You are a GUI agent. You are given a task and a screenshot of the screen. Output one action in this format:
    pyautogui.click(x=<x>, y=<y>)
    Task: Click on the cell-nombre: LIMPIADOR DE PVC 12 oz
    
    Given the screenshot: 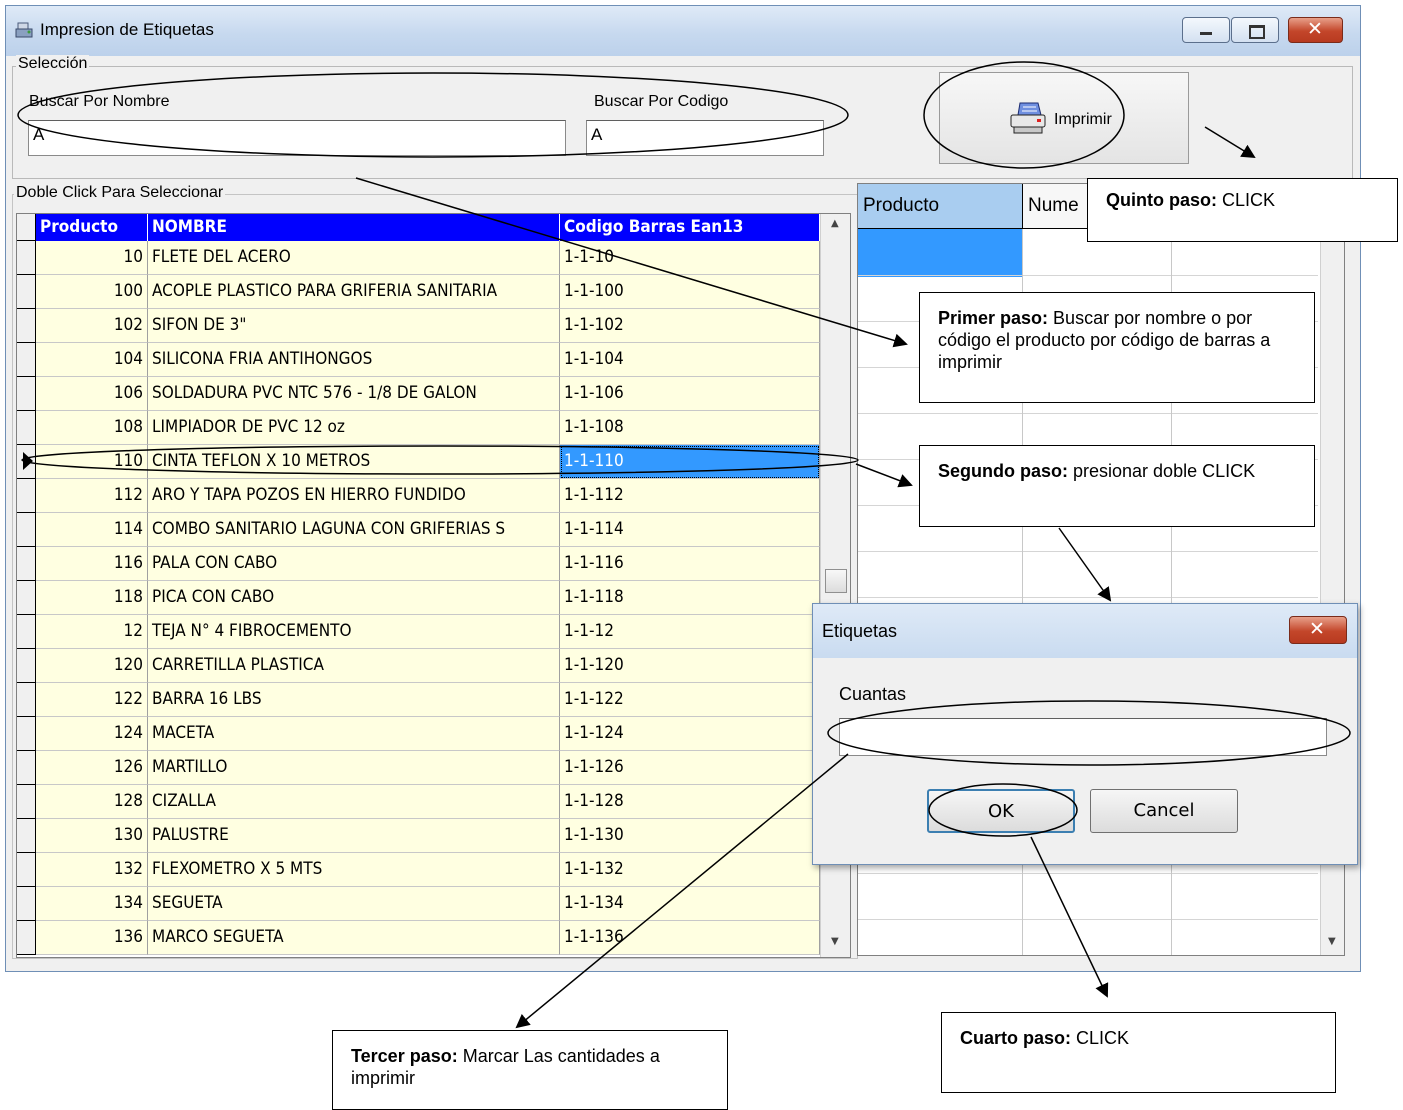 What is the action you would take?
    pyautogui.click(x=354, y=428)
    